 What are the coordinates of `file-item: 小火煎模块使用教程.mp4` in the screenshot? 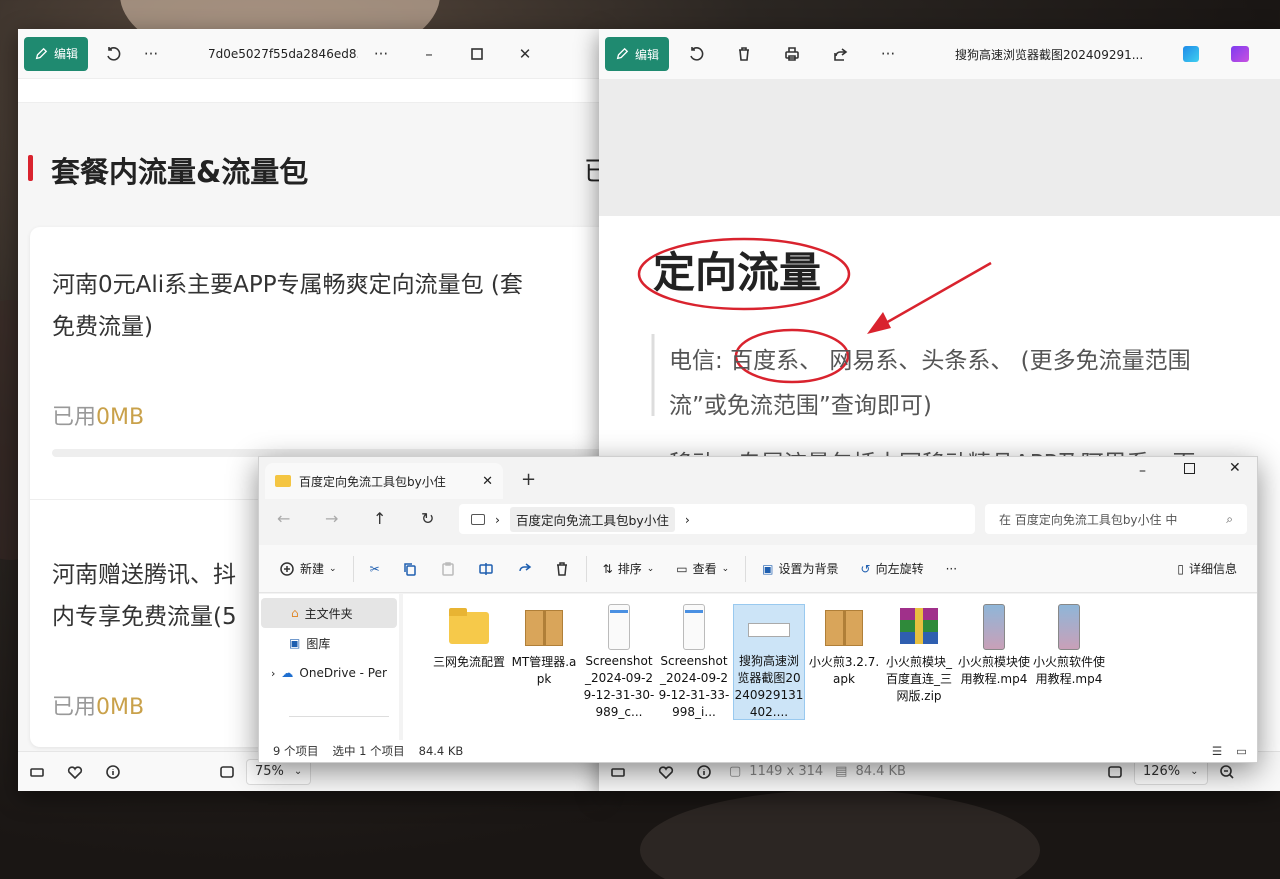 It's located at (994, 662).